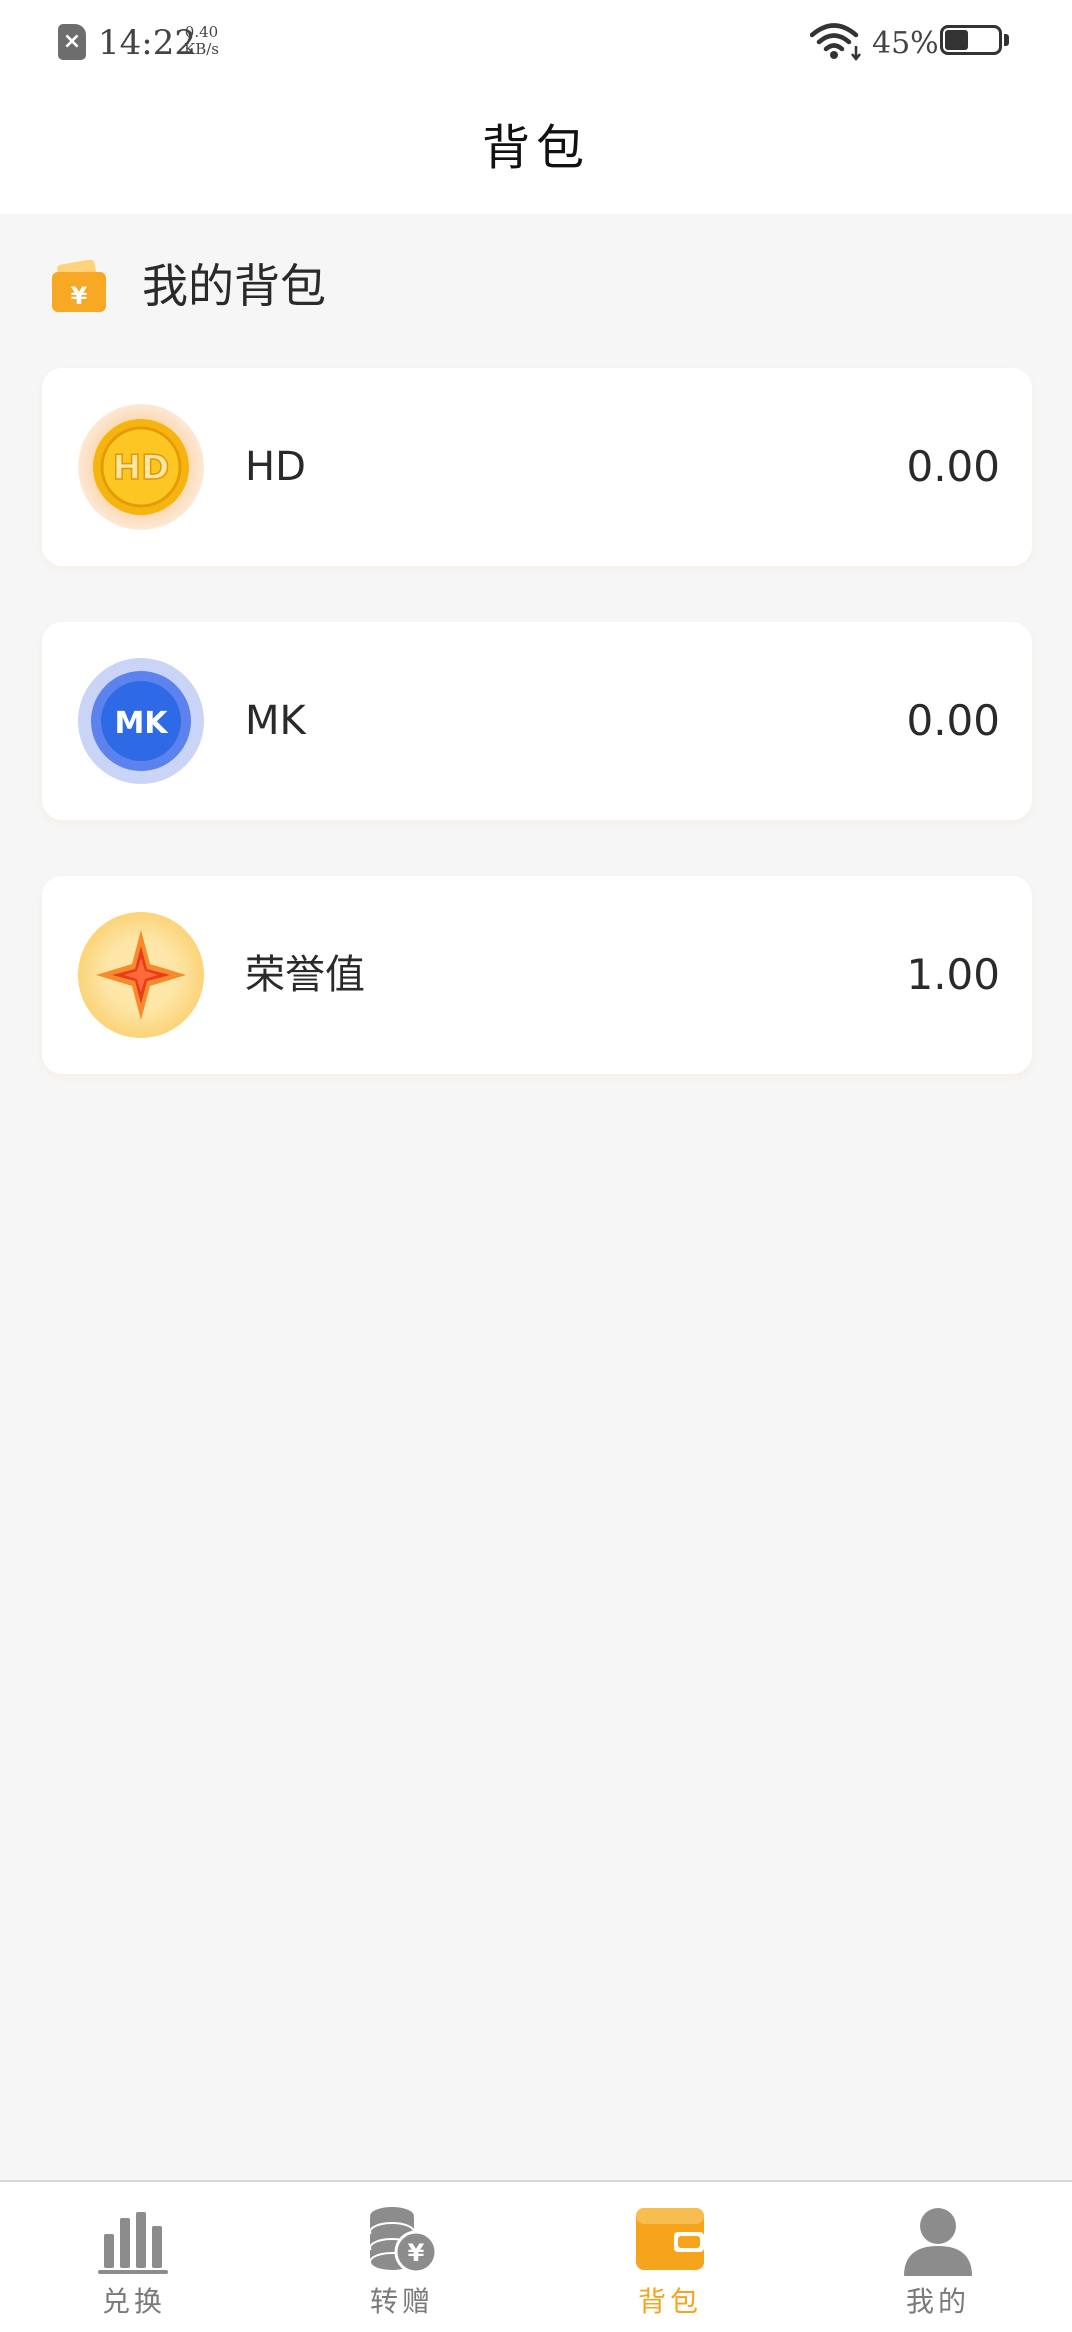 The width and height of the screenshot is (1072, 2332). I want to click on coins-transfer-icon: ¥, so click(403, 2240).